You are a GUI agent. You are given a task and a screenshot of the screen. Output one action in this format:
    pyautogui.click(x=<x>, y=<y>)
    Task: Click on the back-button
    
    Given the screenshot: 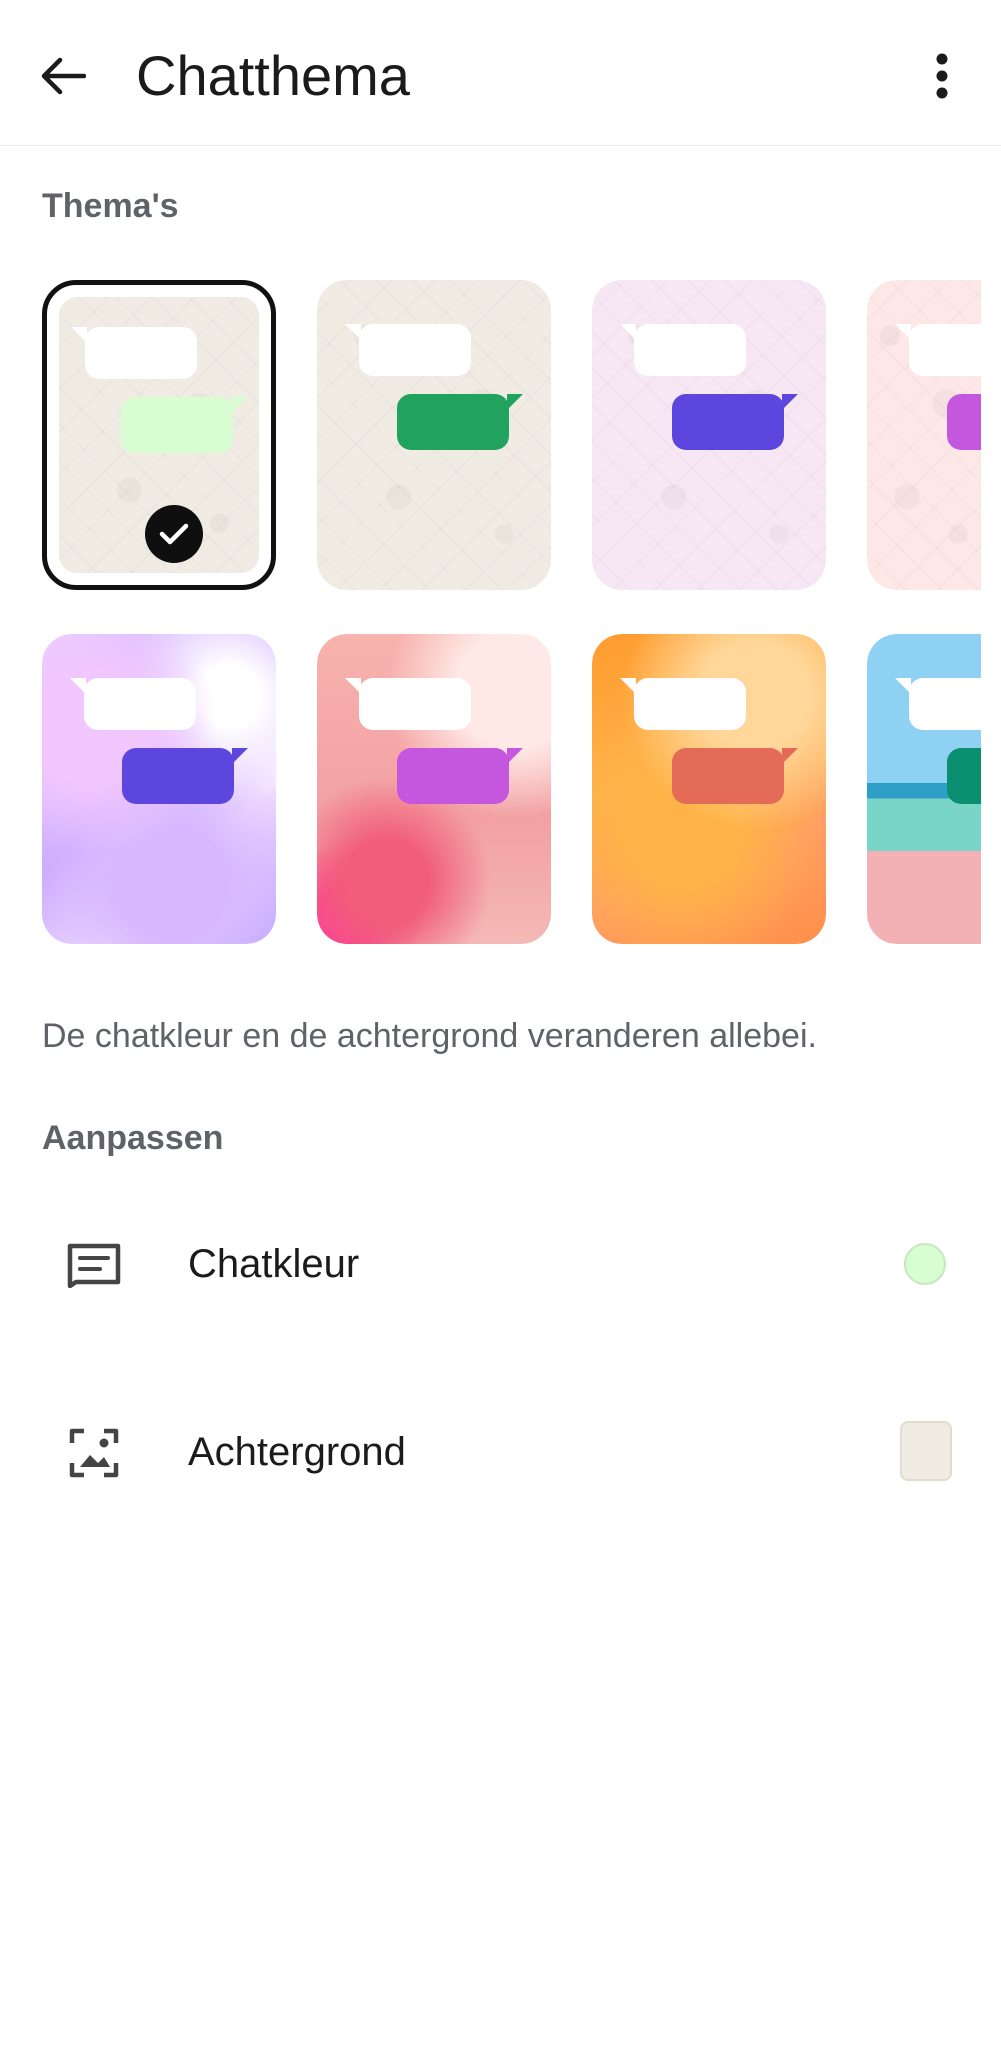 What is the action you would take?
    pyautogui.click(x=63, y=76)
    